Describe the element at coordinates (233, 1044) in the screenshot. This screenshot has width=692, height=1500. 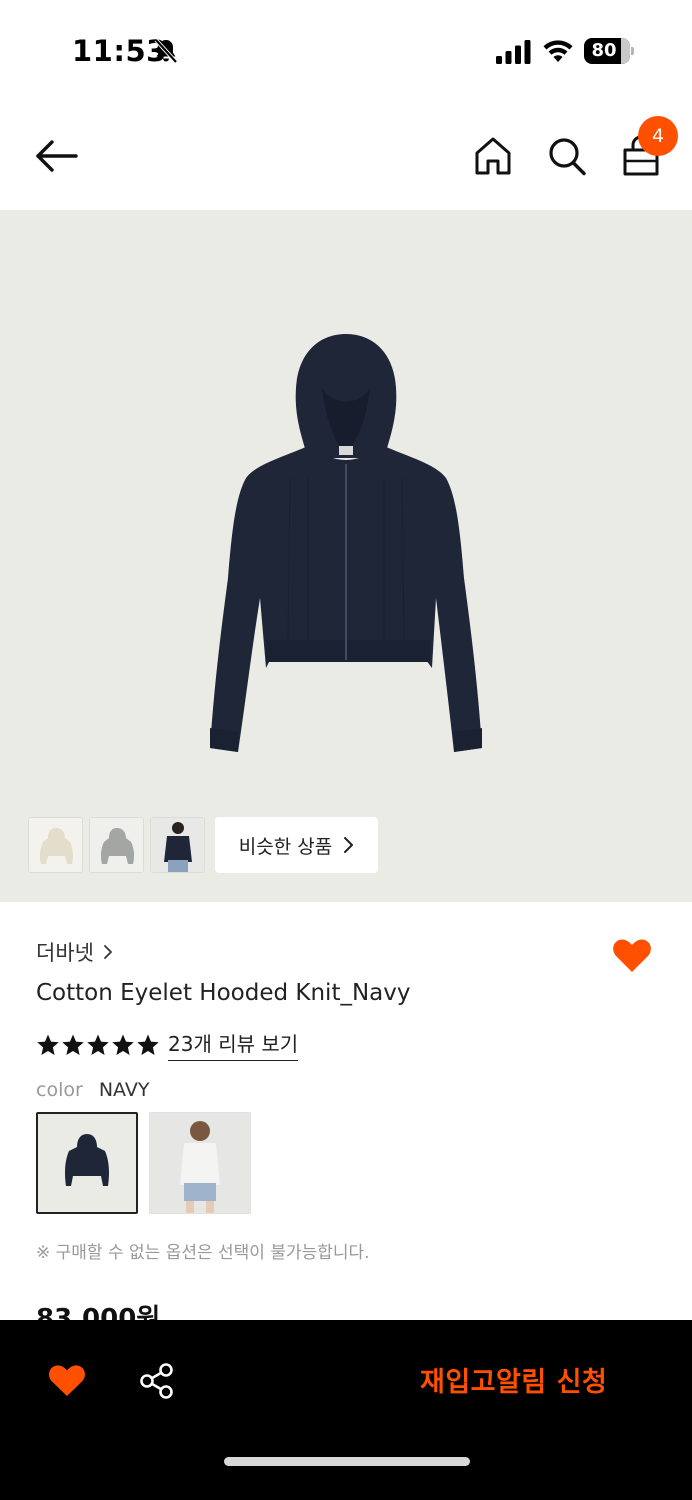
I see `review-link: 23개 리뷰 보기` at that location.